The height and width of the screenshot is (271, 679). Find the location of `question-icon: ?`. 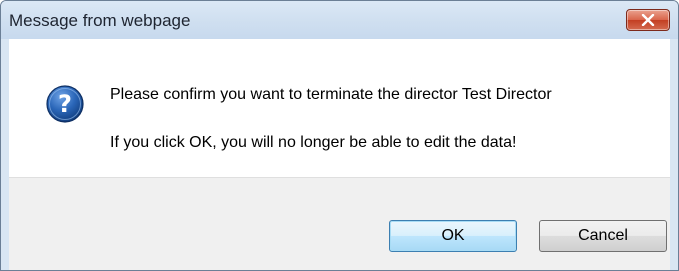

question-icon: ? is located at coordinates (65, 104).